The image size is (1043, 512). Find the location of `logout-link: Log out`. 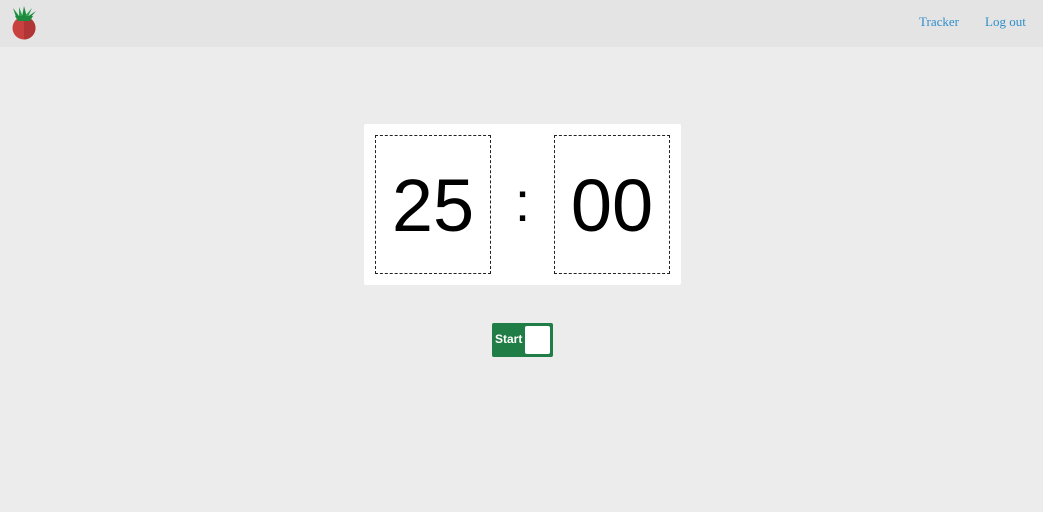

logout-link: Log out is located at coordinates (1005, 22).